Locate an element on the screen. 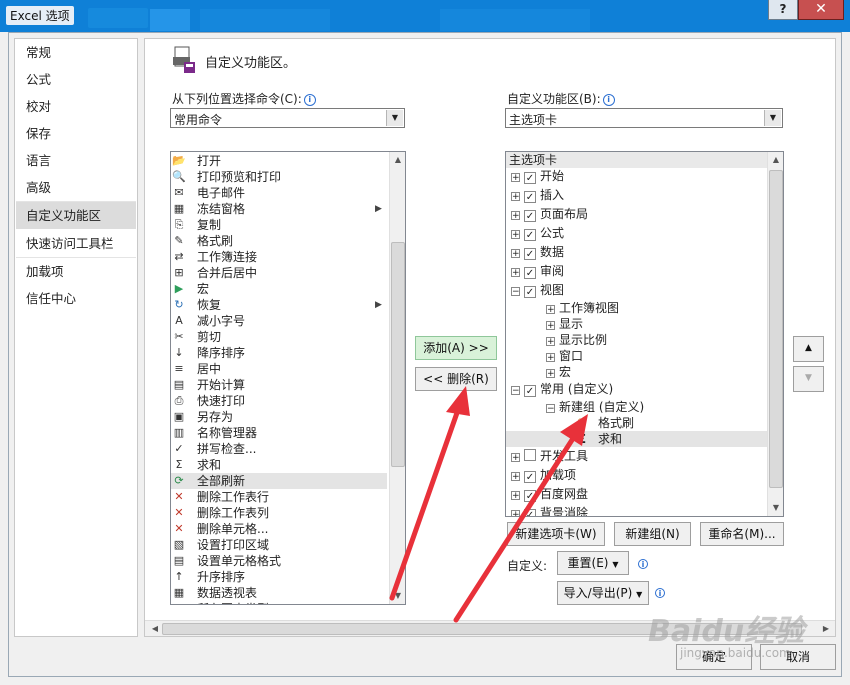 Image resolution: width=850 pixels, height=685 pixels. tree-node: + 窗口 is located at coordinates (564, 356).